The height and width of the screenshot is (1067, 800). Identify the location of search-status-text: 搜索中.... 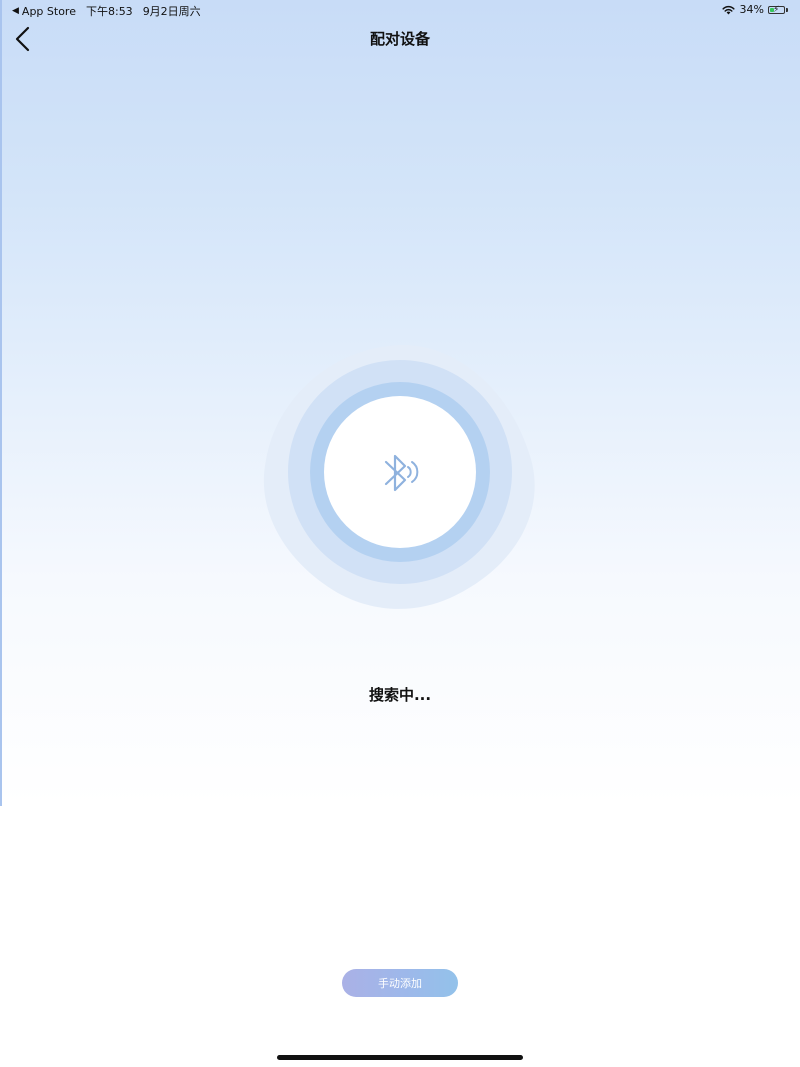
(400, 695).